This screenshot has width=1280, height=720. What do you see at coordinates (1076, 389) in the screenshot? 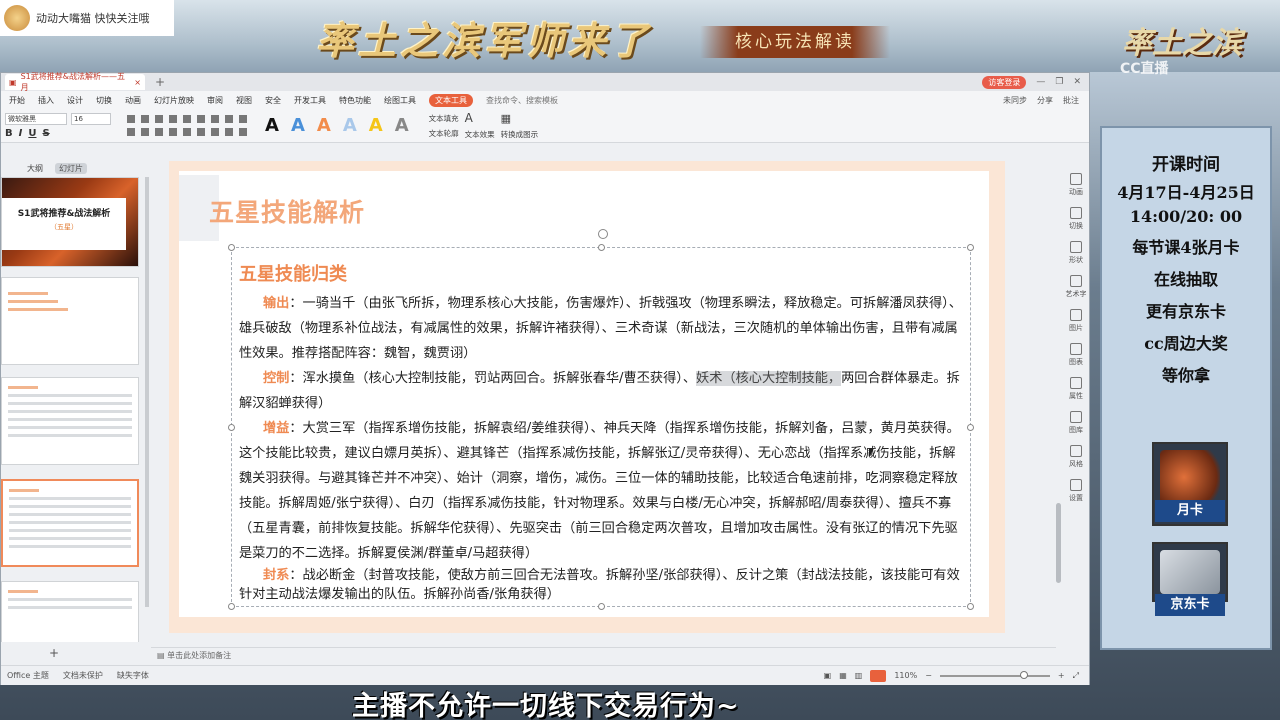
I see `tool-properties: 属性` at bounding box center [1076, 389].